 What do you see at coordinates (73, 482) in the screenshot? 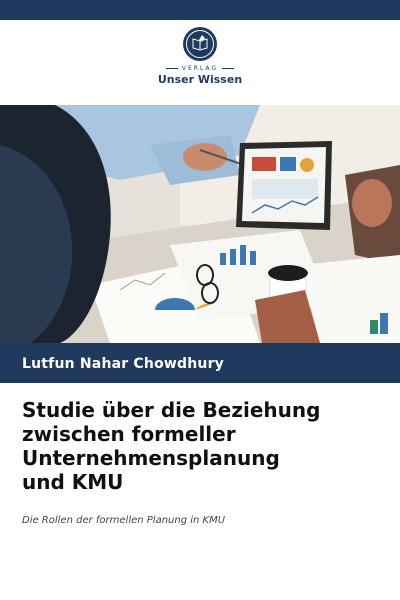
I see `book-title-line: und KMU` at bounding box center [73, 482].